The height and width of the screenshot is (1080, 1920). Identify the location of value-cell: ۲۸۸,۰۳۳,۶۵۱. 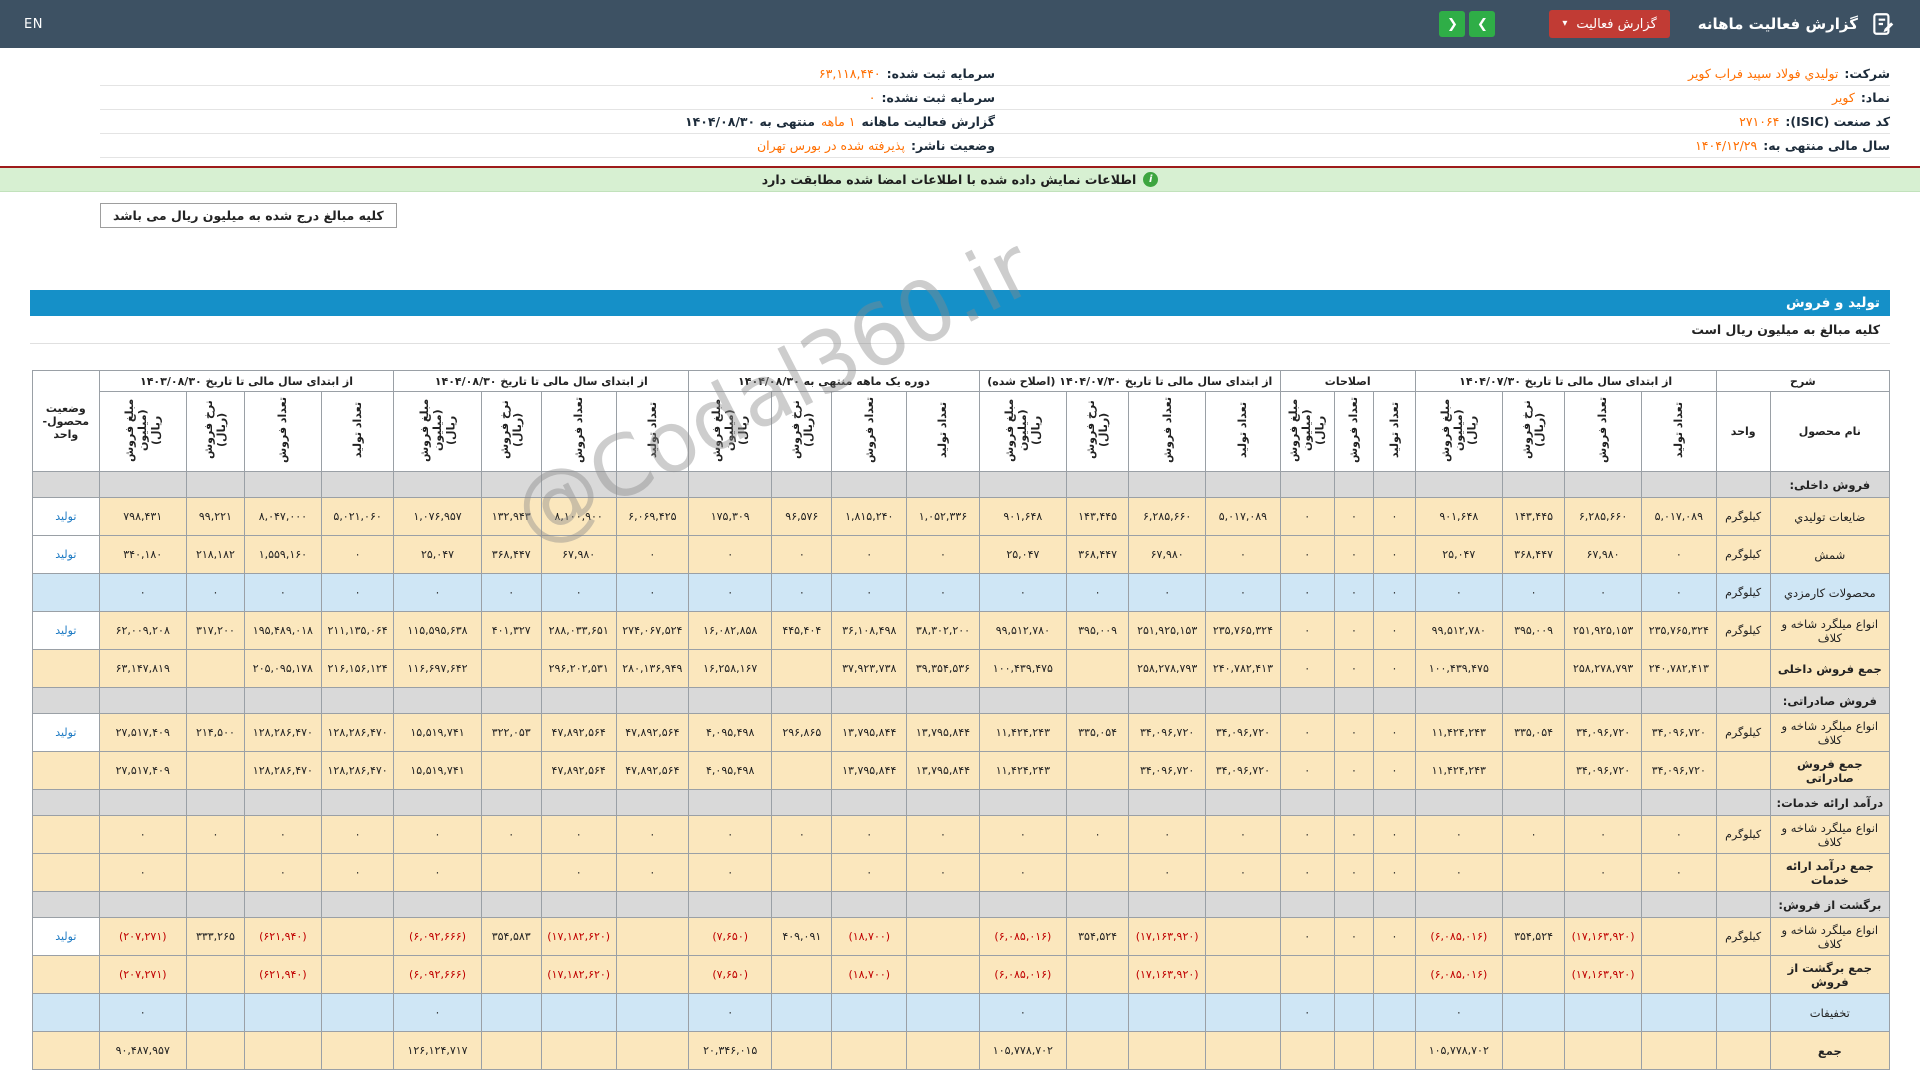
(578, 630).